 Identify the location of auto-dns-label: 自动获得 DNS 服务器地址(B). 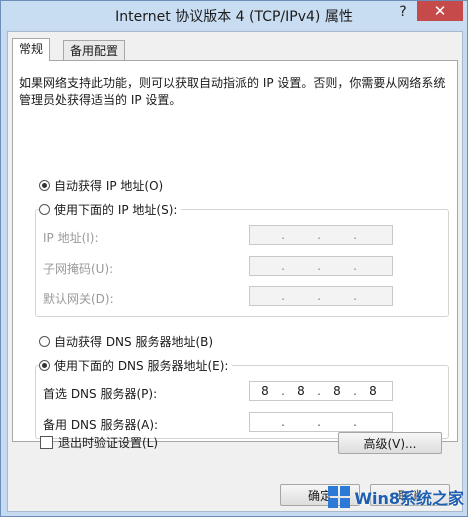
(134, 342).